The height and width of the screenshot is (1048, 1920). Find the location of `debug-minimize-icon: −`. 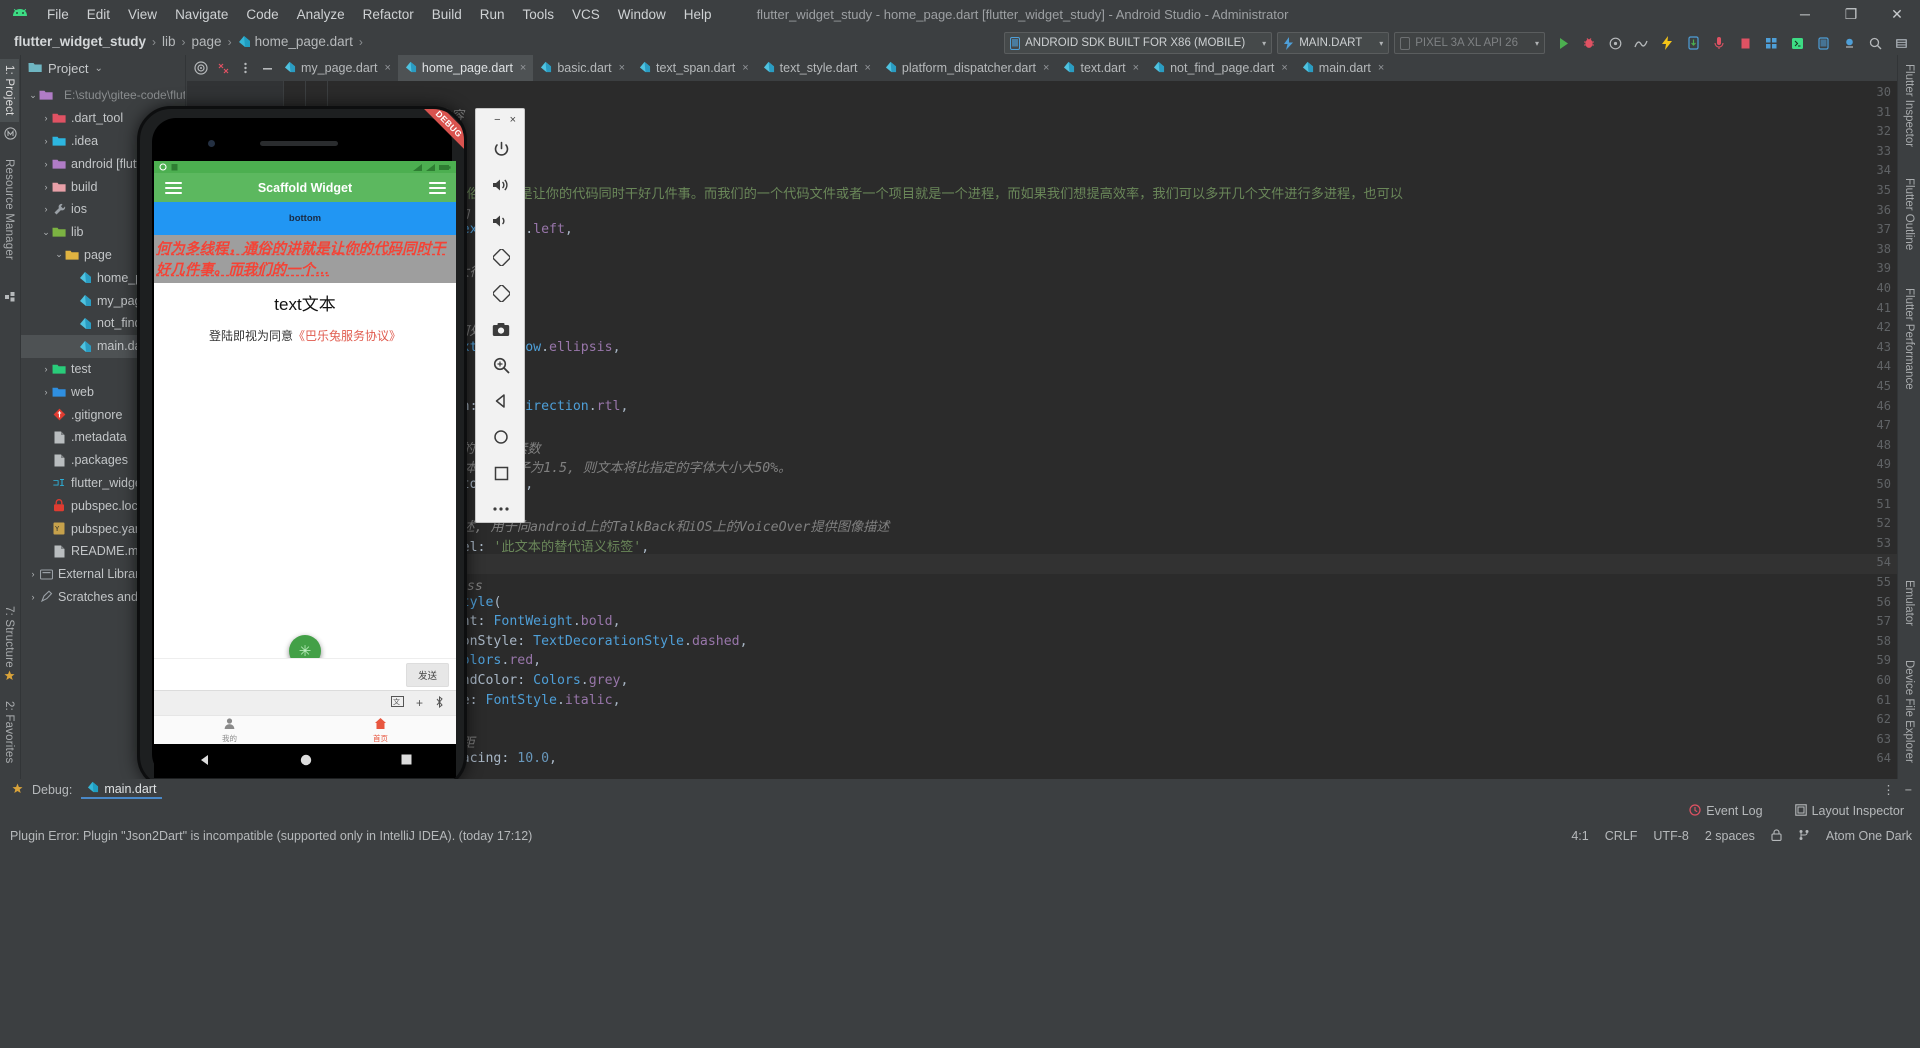

debug-minimize-icon: − is located at coordinates (1908, 790).